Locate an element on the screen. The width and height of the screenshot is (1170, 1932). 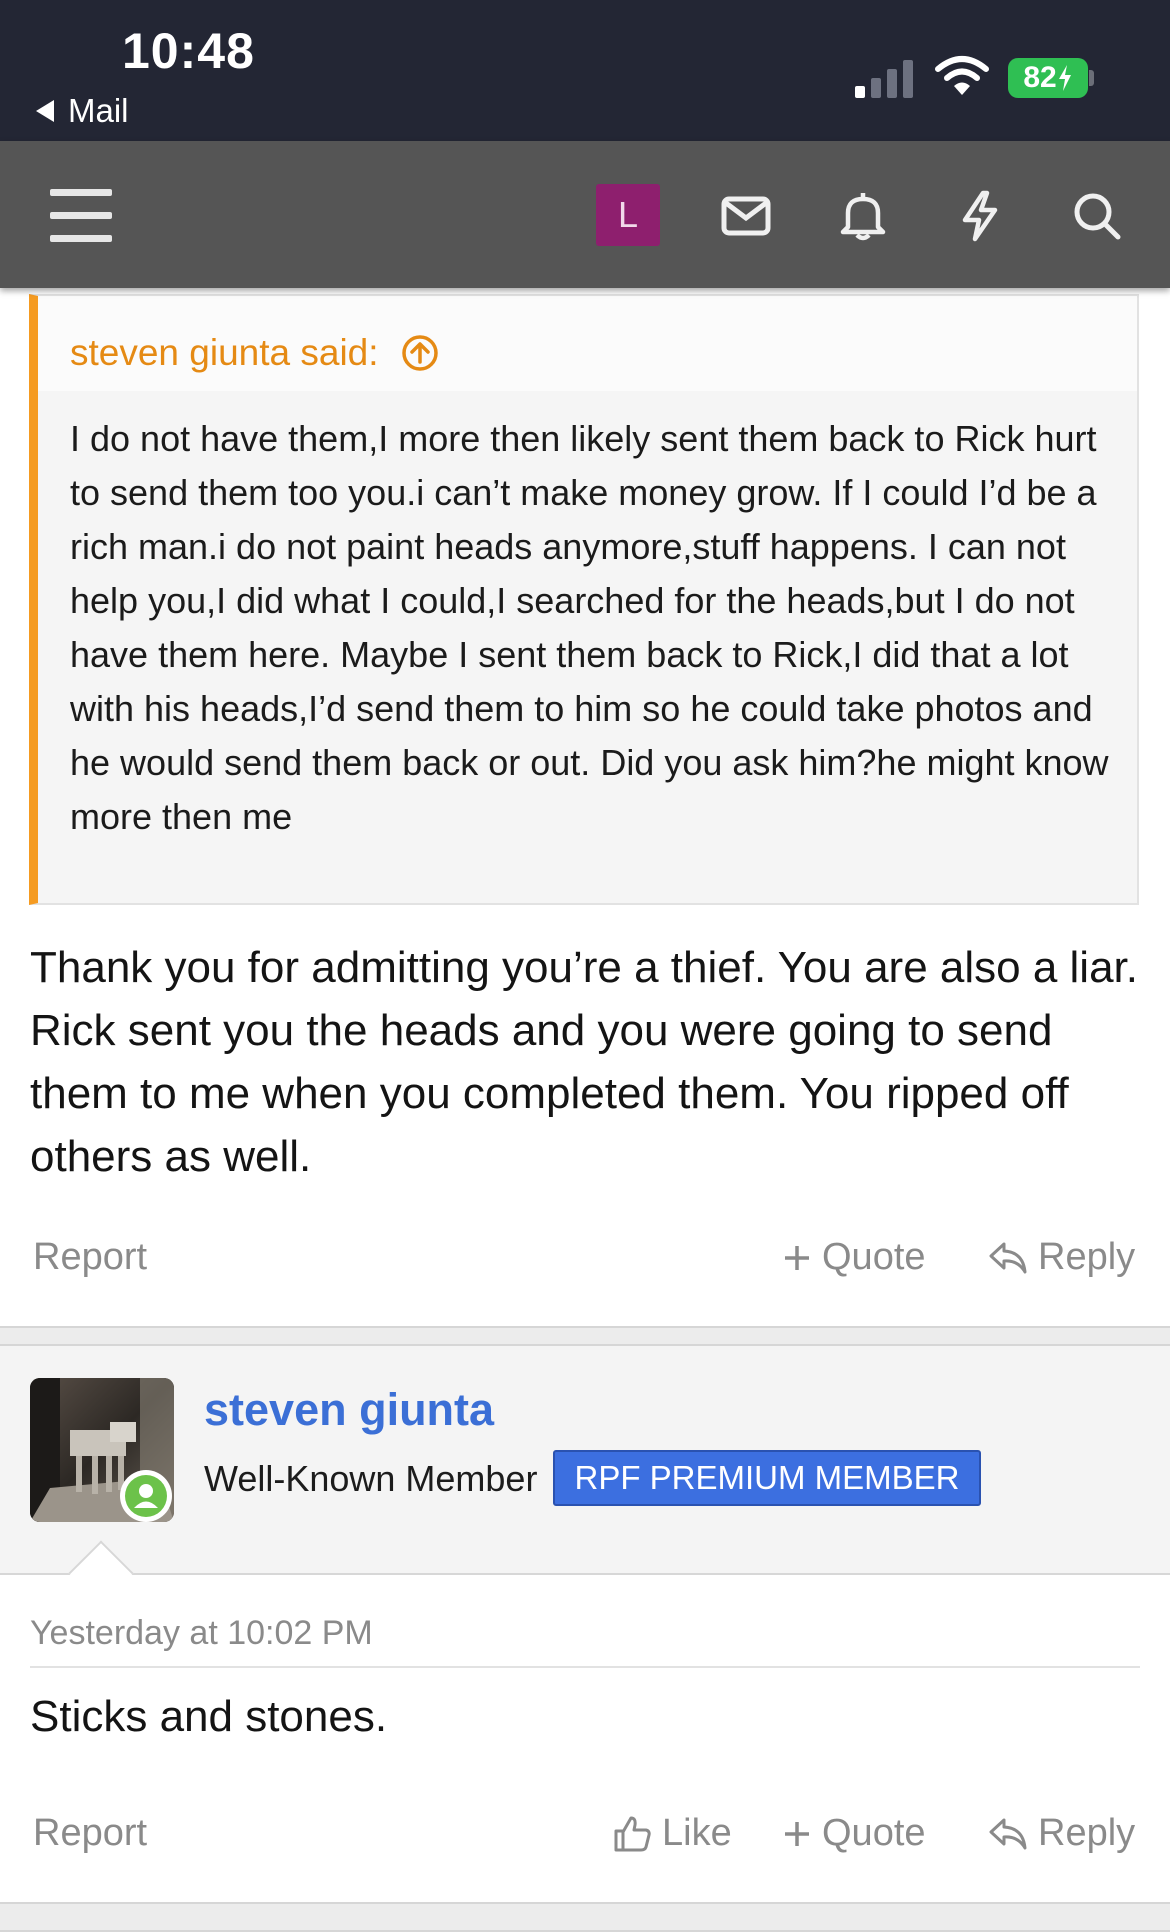
back-arrow-icon is located at coordinates (45, 111).